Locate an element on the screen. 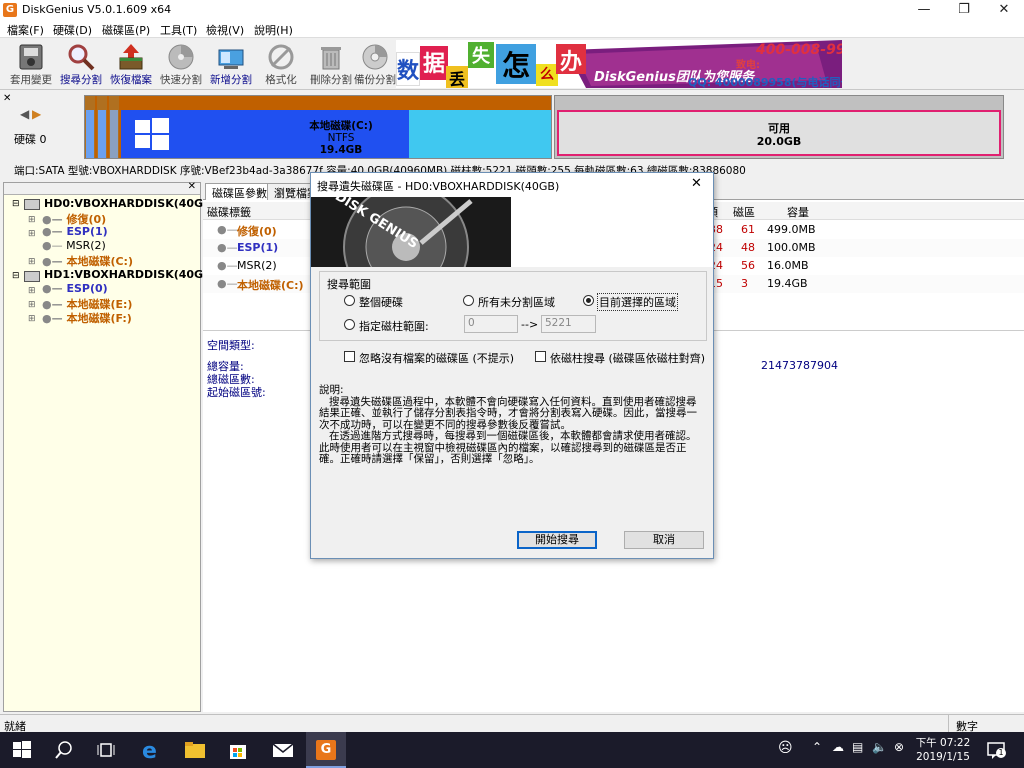  svg-text: e is located at coordinates (149, 750).